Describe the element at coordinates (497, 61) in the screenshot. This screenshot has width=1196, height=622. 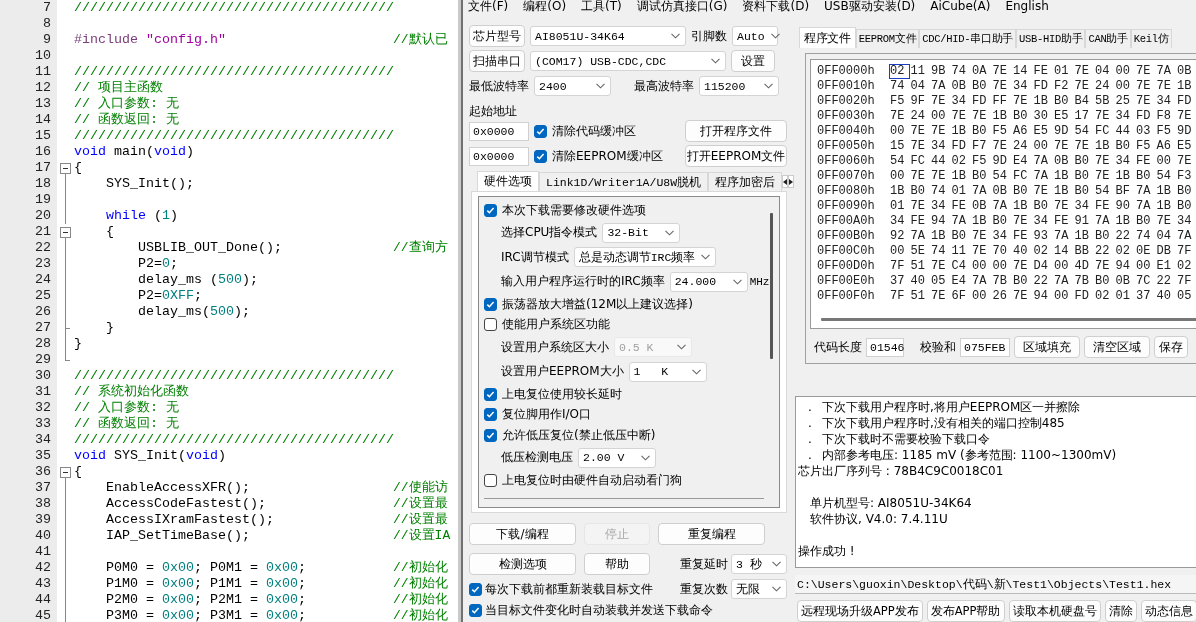
I see `scan-port-button: 扫描串口` at that location.